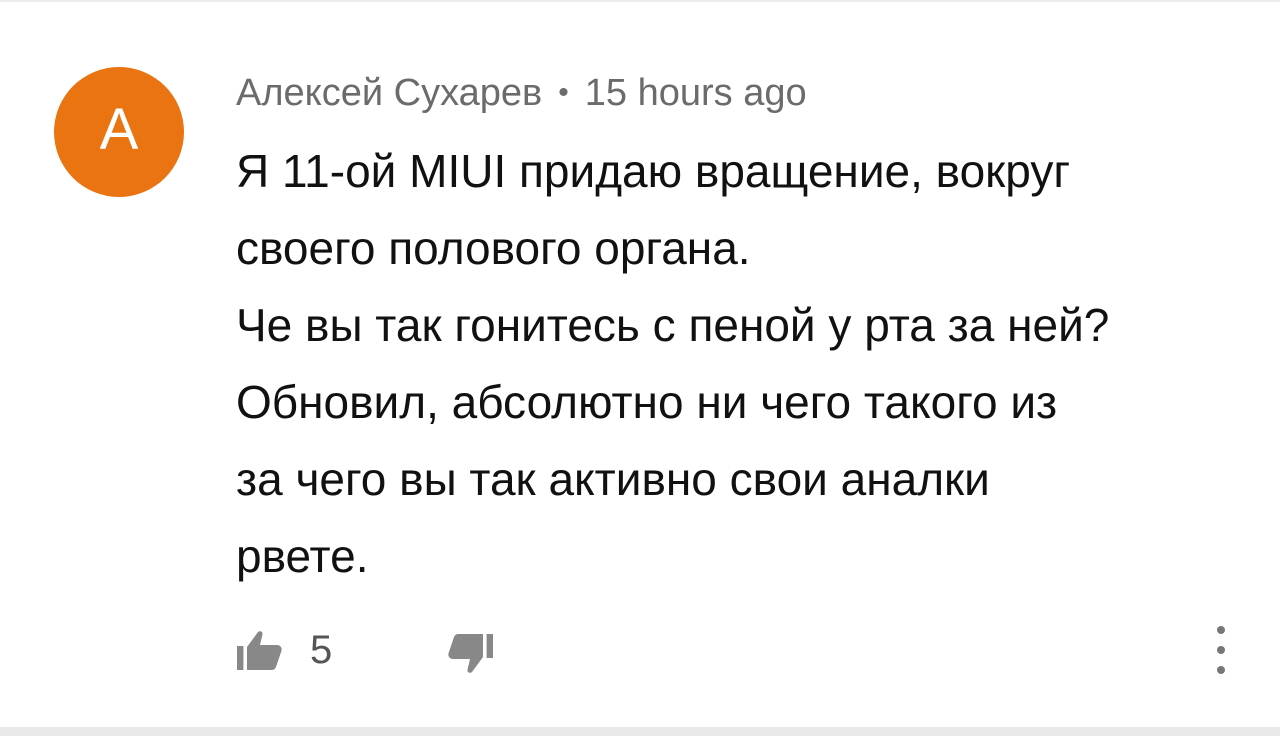  Describe the element at coordinates (673, 325) in the screenshot. I see `comment-text-line: Че вы так гонитесь с пеной у рта за ней?` at that location.